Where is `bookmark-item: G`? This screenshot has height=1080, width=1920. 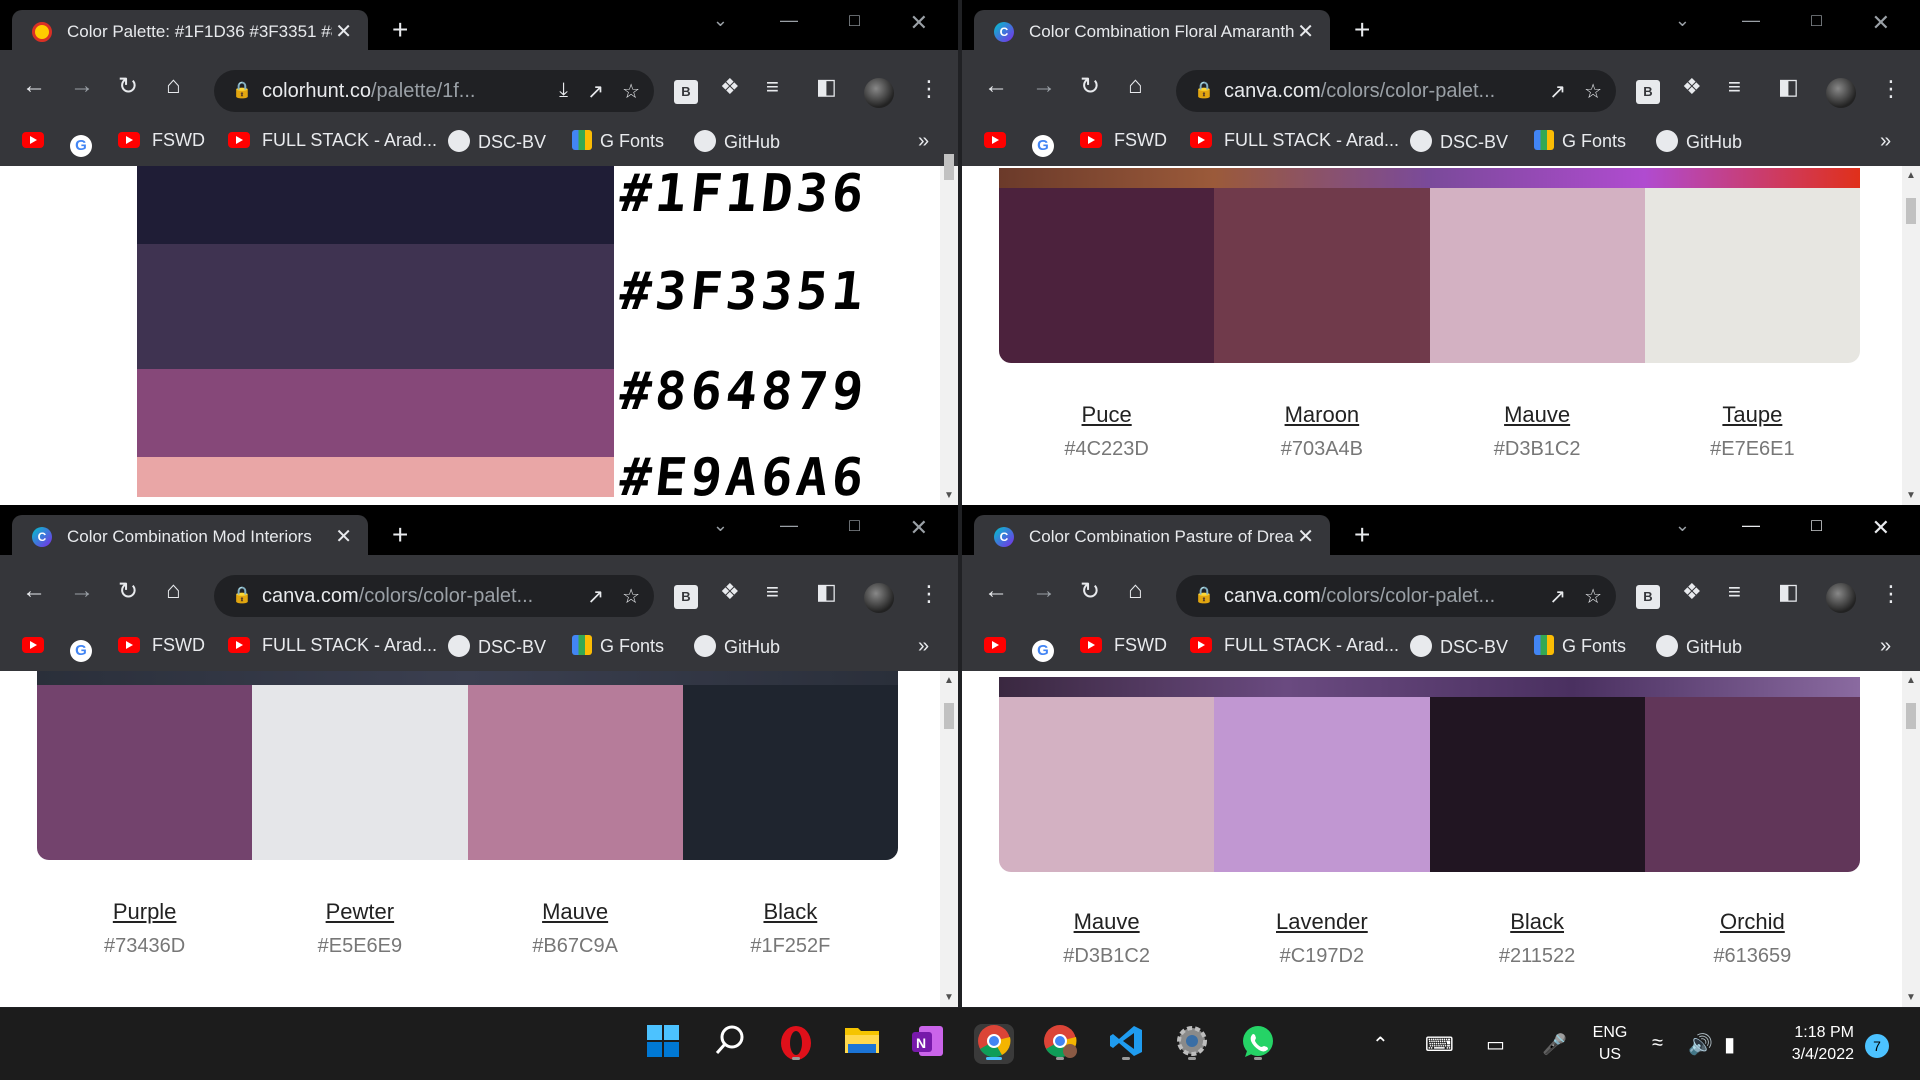
bookmark-item: G is located at coordinates (81, 143).